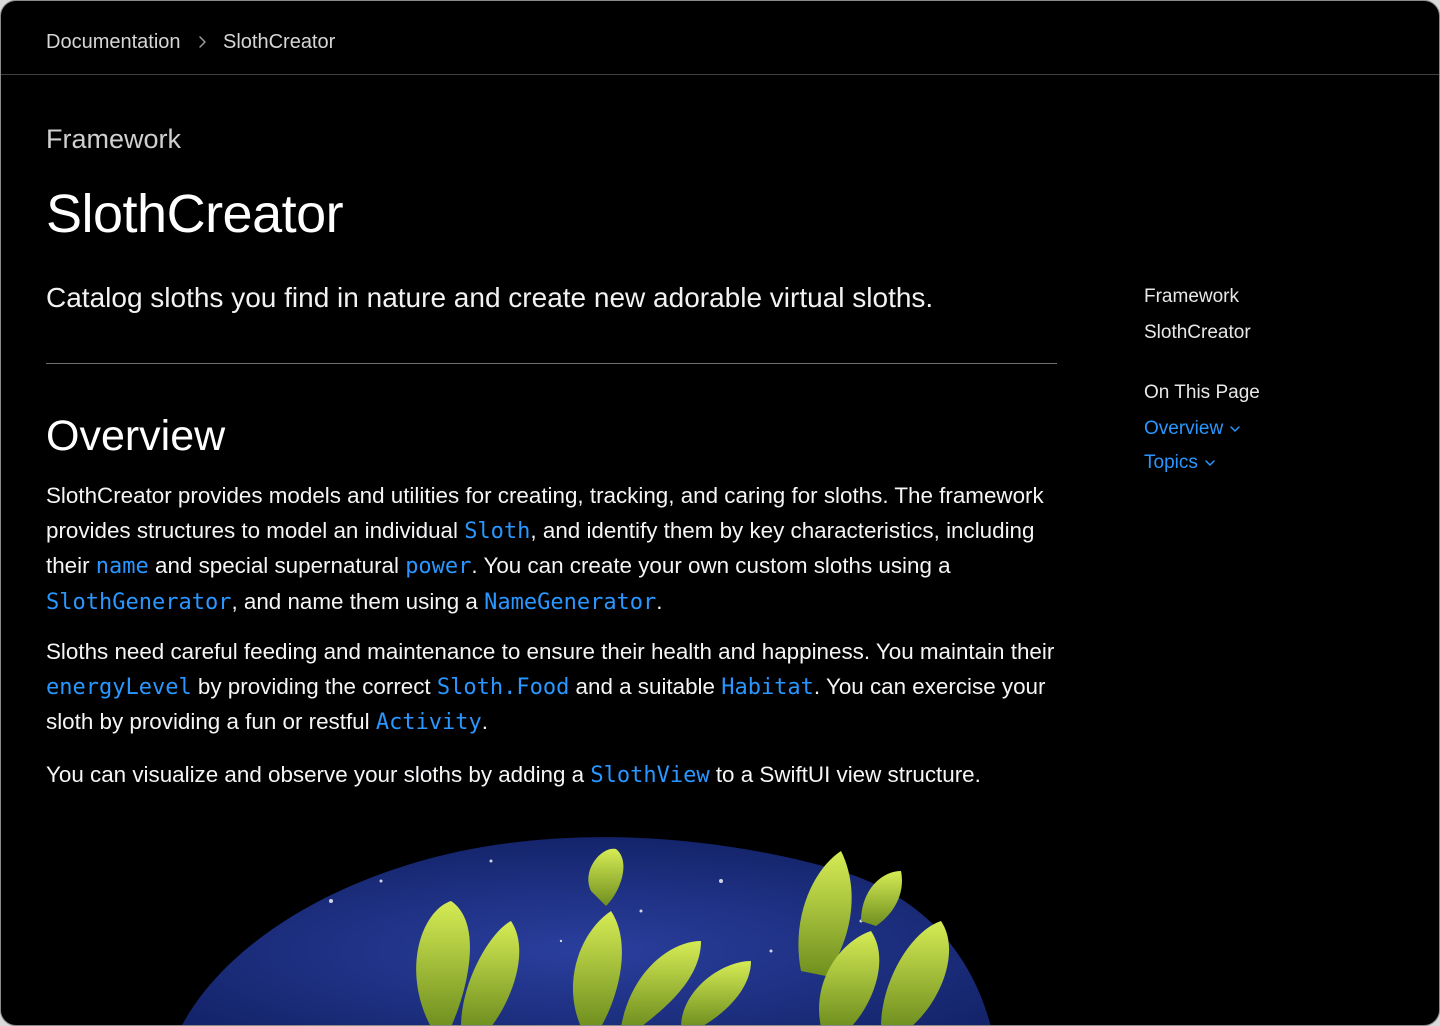 This screenshot has width=1440, height=1026. What do you see at coordinates (202, 42) in the screenshot?
I see `chevron-right-icon` at bounding box center [202, 42].